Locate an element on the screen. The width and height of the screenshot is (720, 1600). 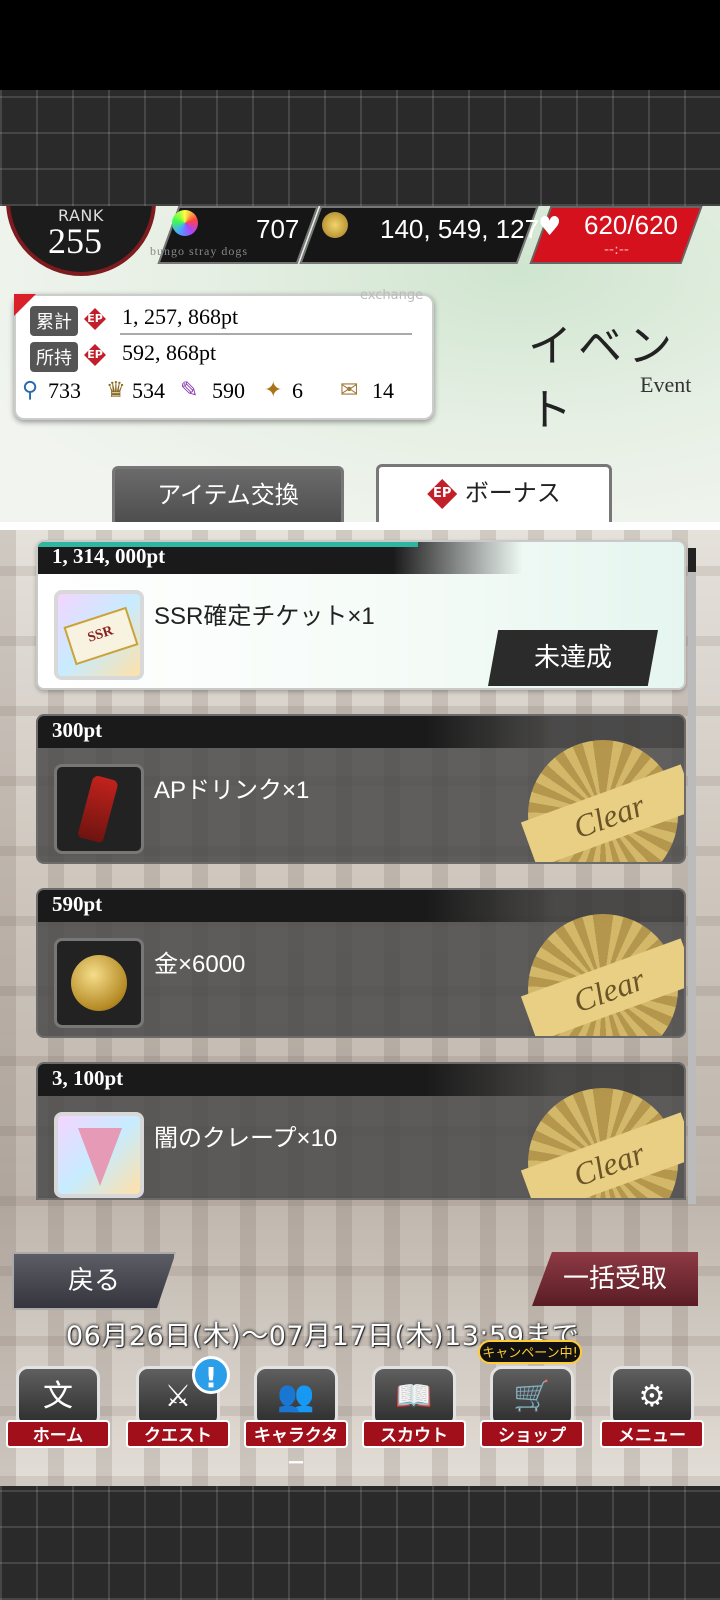
nav-home: 文 ホーム is located at coordinates (58, 1409).